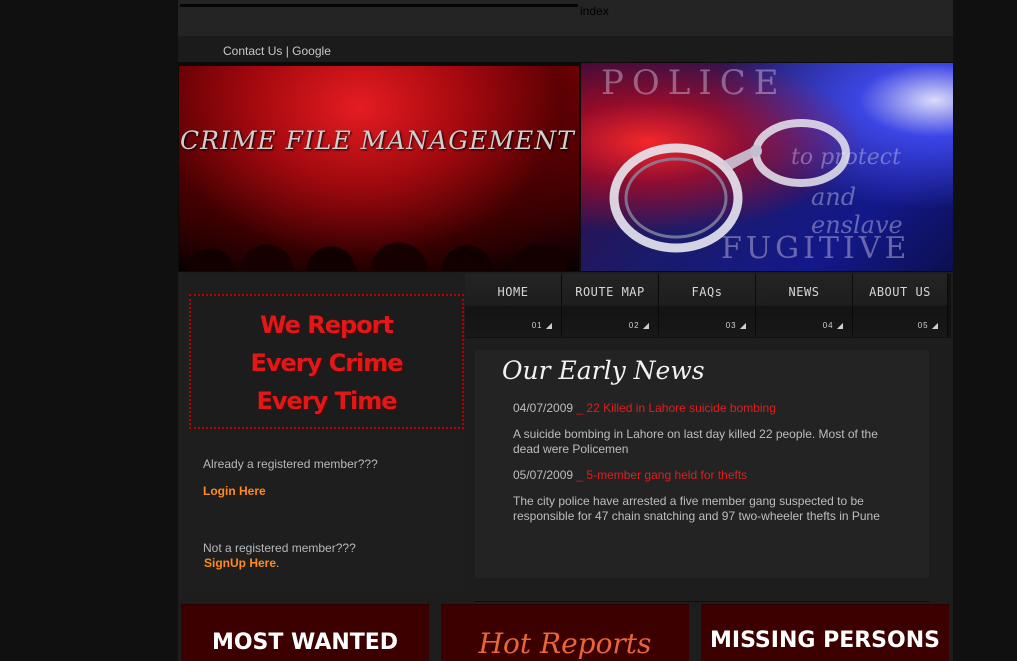 The width and height of the screenshot is (1017, 661). Describe the element at coordinates (610, 292) in the screenshot. I see `nav-route-map-label: ROUTE MAP` at that location.